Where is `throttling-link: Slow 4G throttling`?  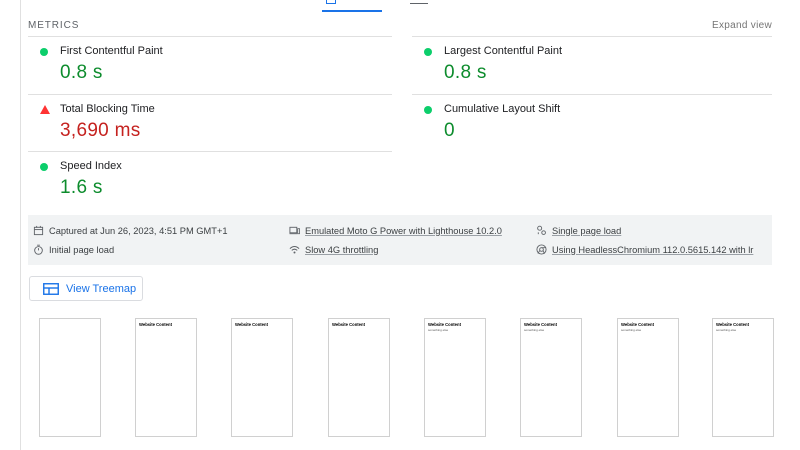
throttling-link: Slow 4G throttling is located at coordinates (341, 250).